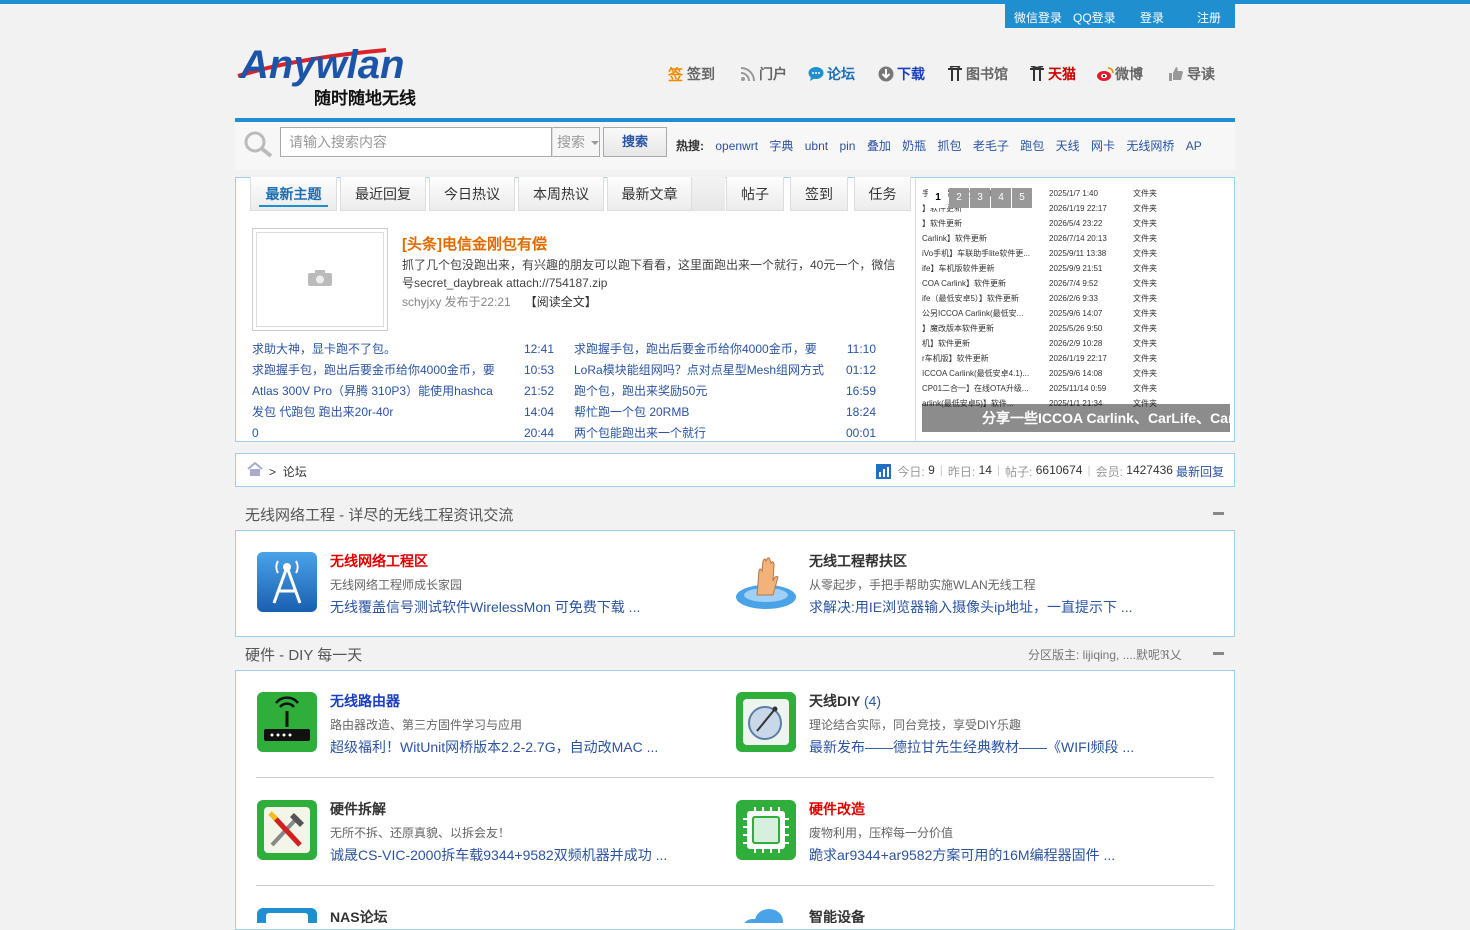 The height and width of the screenshot is (930, 1470). I want to click on headline-thumbnail, so click(320, 279).